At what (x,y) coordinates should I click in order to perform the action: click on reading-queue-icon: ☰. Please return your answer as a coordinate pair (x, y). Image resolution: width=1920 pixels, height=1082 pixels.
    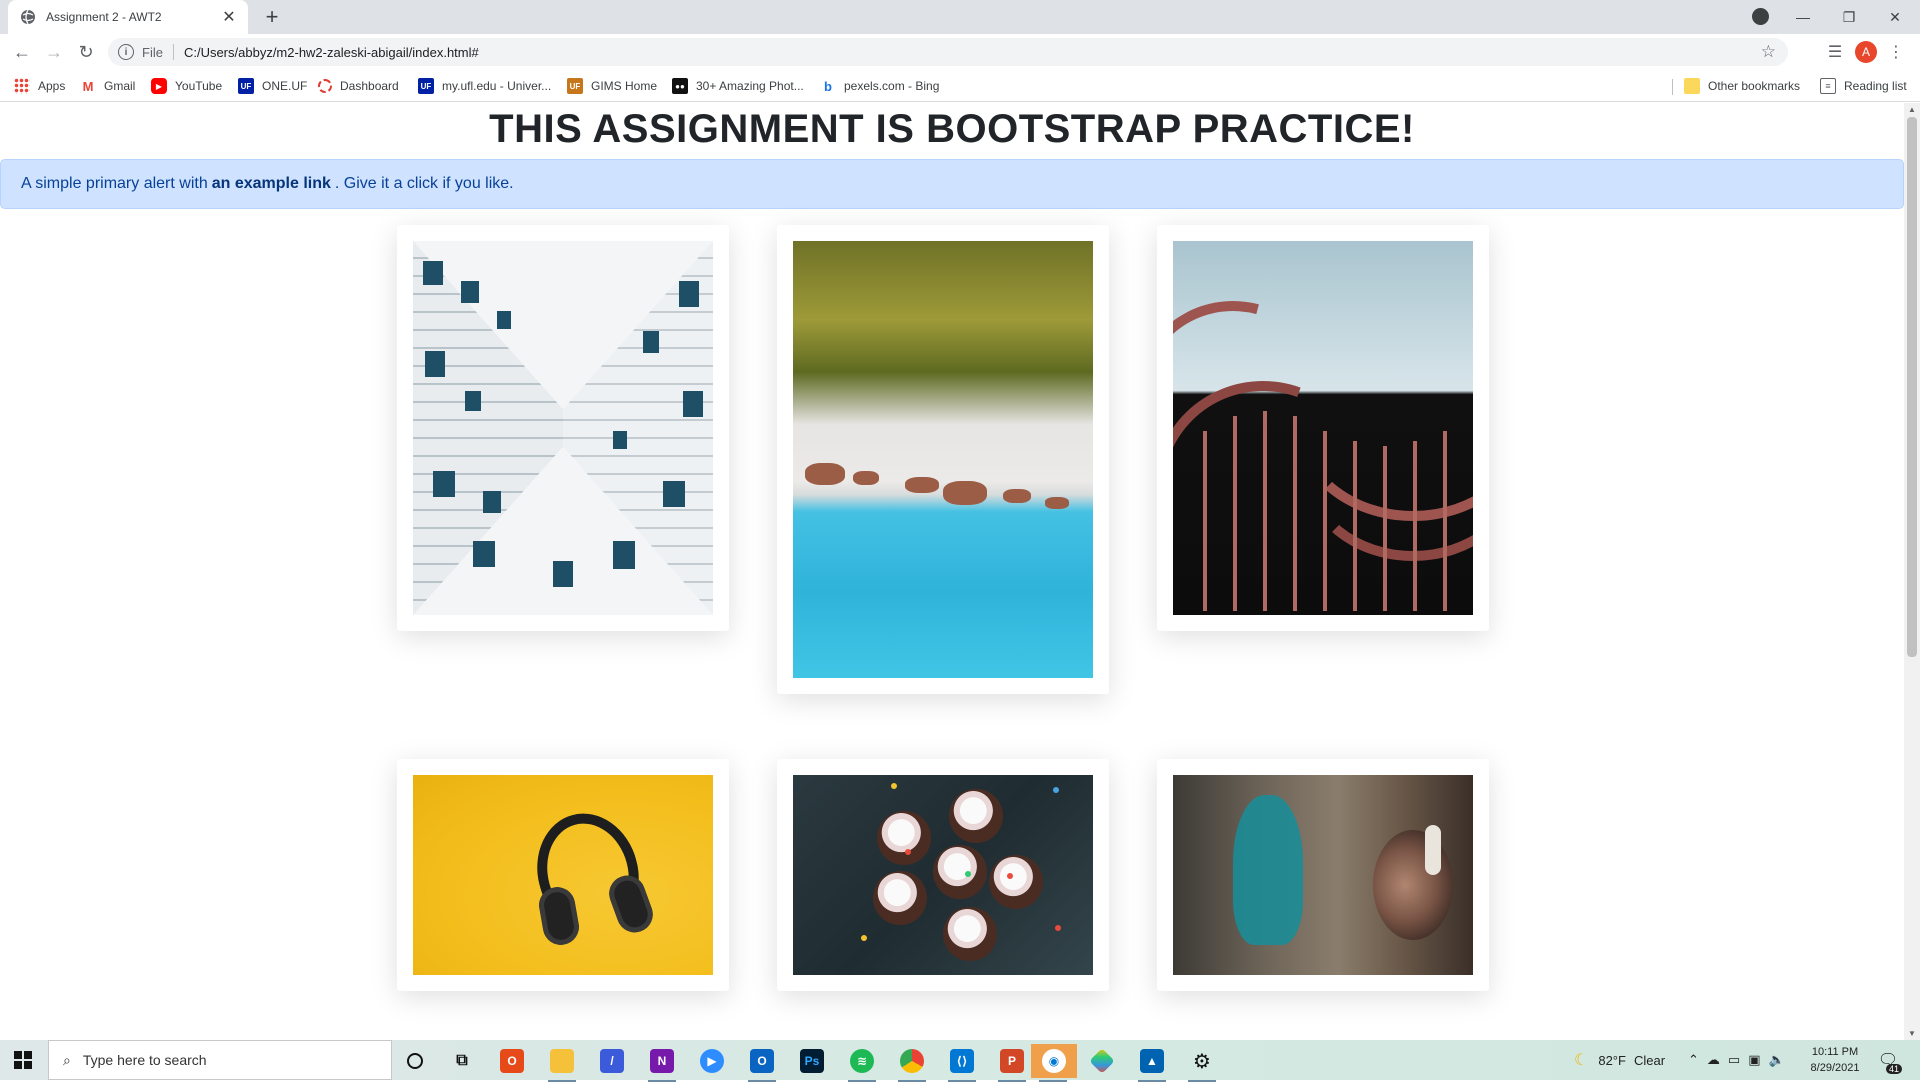
    Looking at the image, I should click on (1835, 52).